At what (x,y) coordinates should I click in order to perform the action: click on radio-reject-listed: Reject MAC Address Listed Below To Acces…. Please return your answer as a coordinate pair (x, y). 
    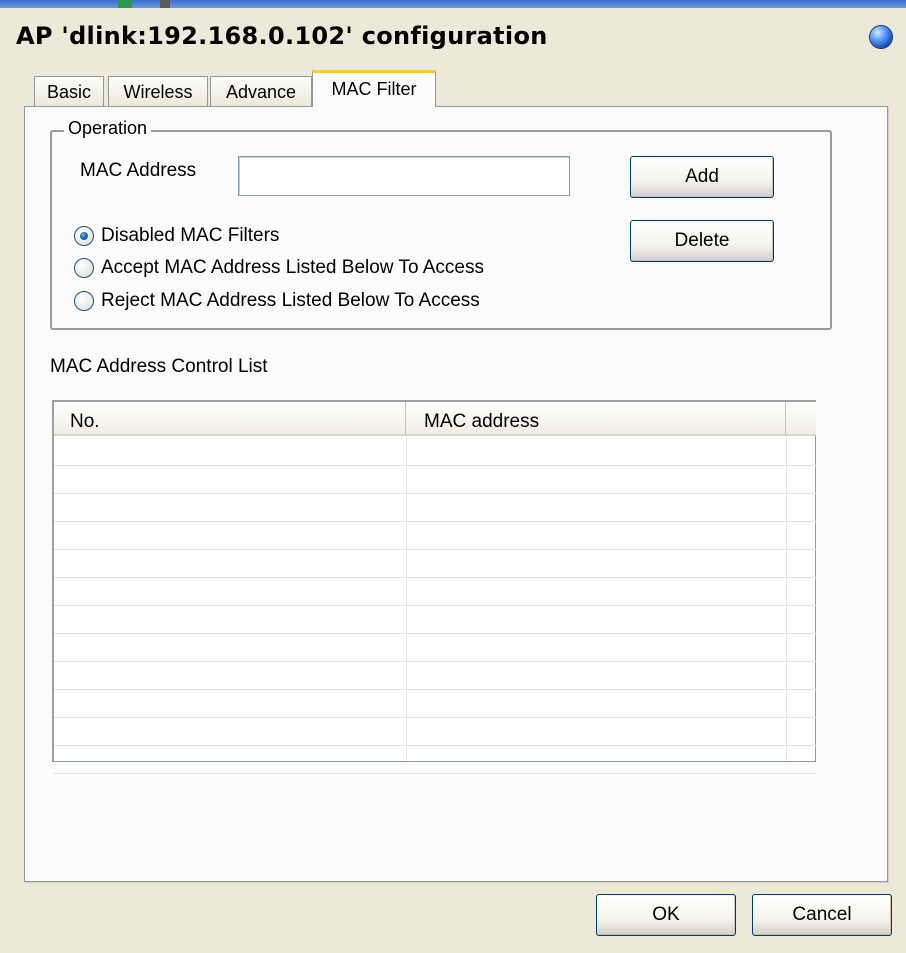
    Looking at the image, I should click on (277, 301).